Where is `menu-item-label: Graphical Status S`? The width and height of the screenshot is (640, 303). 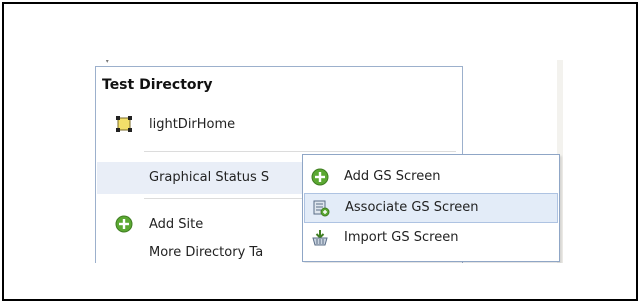 menu-item-label: Graphical Status S is located at coordinates (209, 177).